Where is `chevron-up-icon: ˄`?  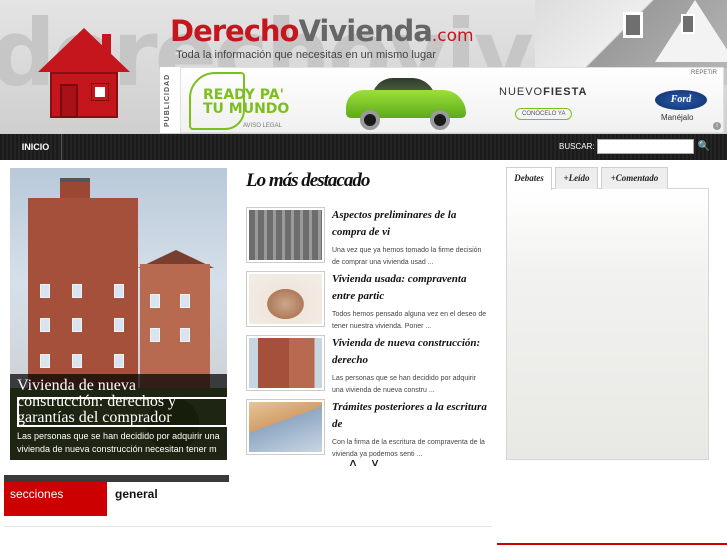
chevron-up-icon: ˄ is located at coordinates (353, 463).